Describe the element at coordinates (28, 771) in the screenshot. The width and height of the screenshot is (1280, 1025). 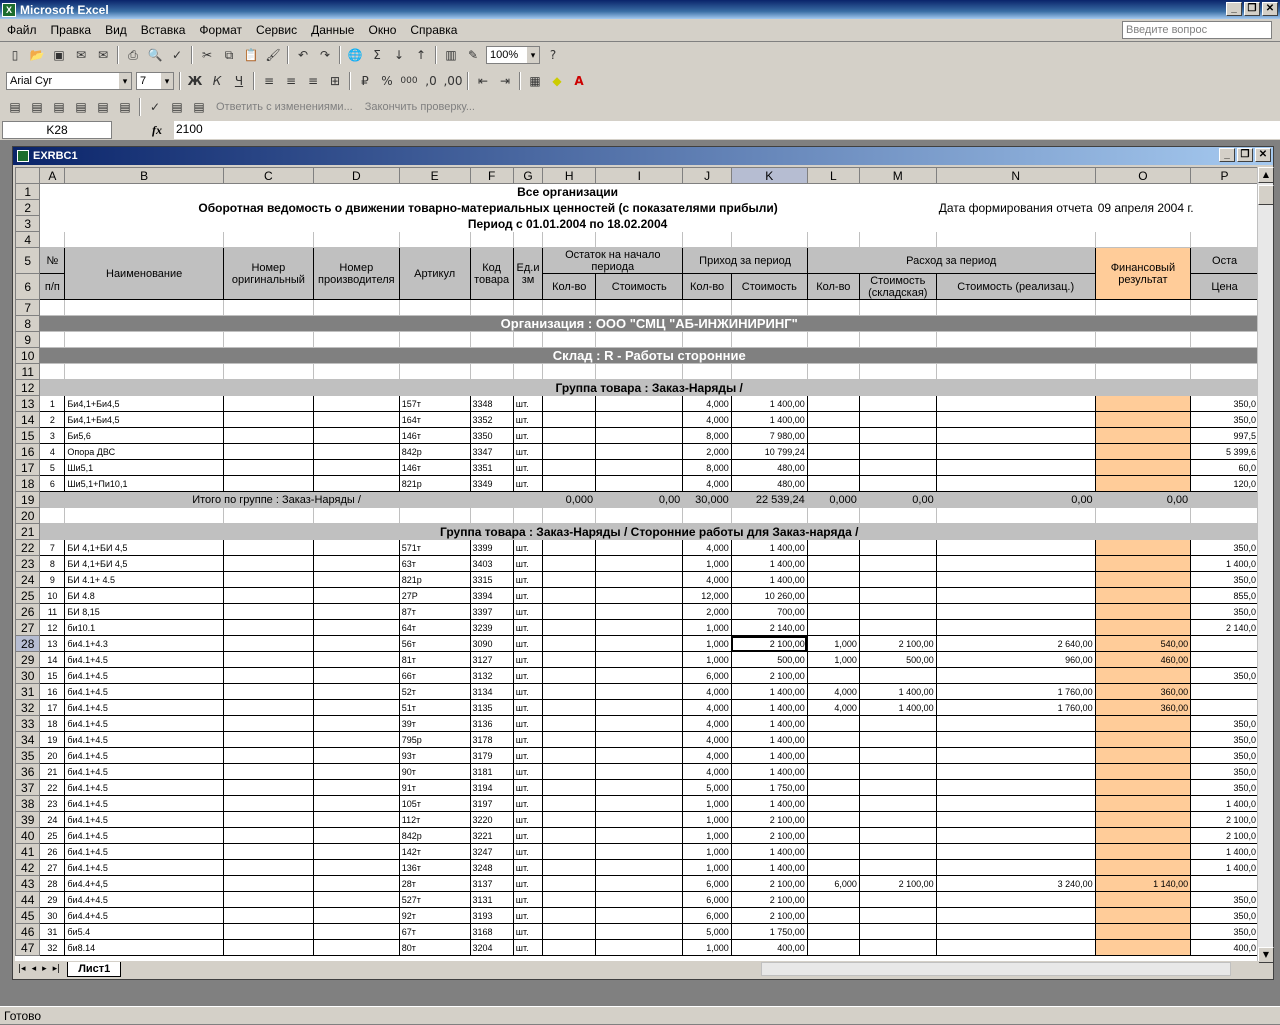
I see `row-header: 36` at that location.